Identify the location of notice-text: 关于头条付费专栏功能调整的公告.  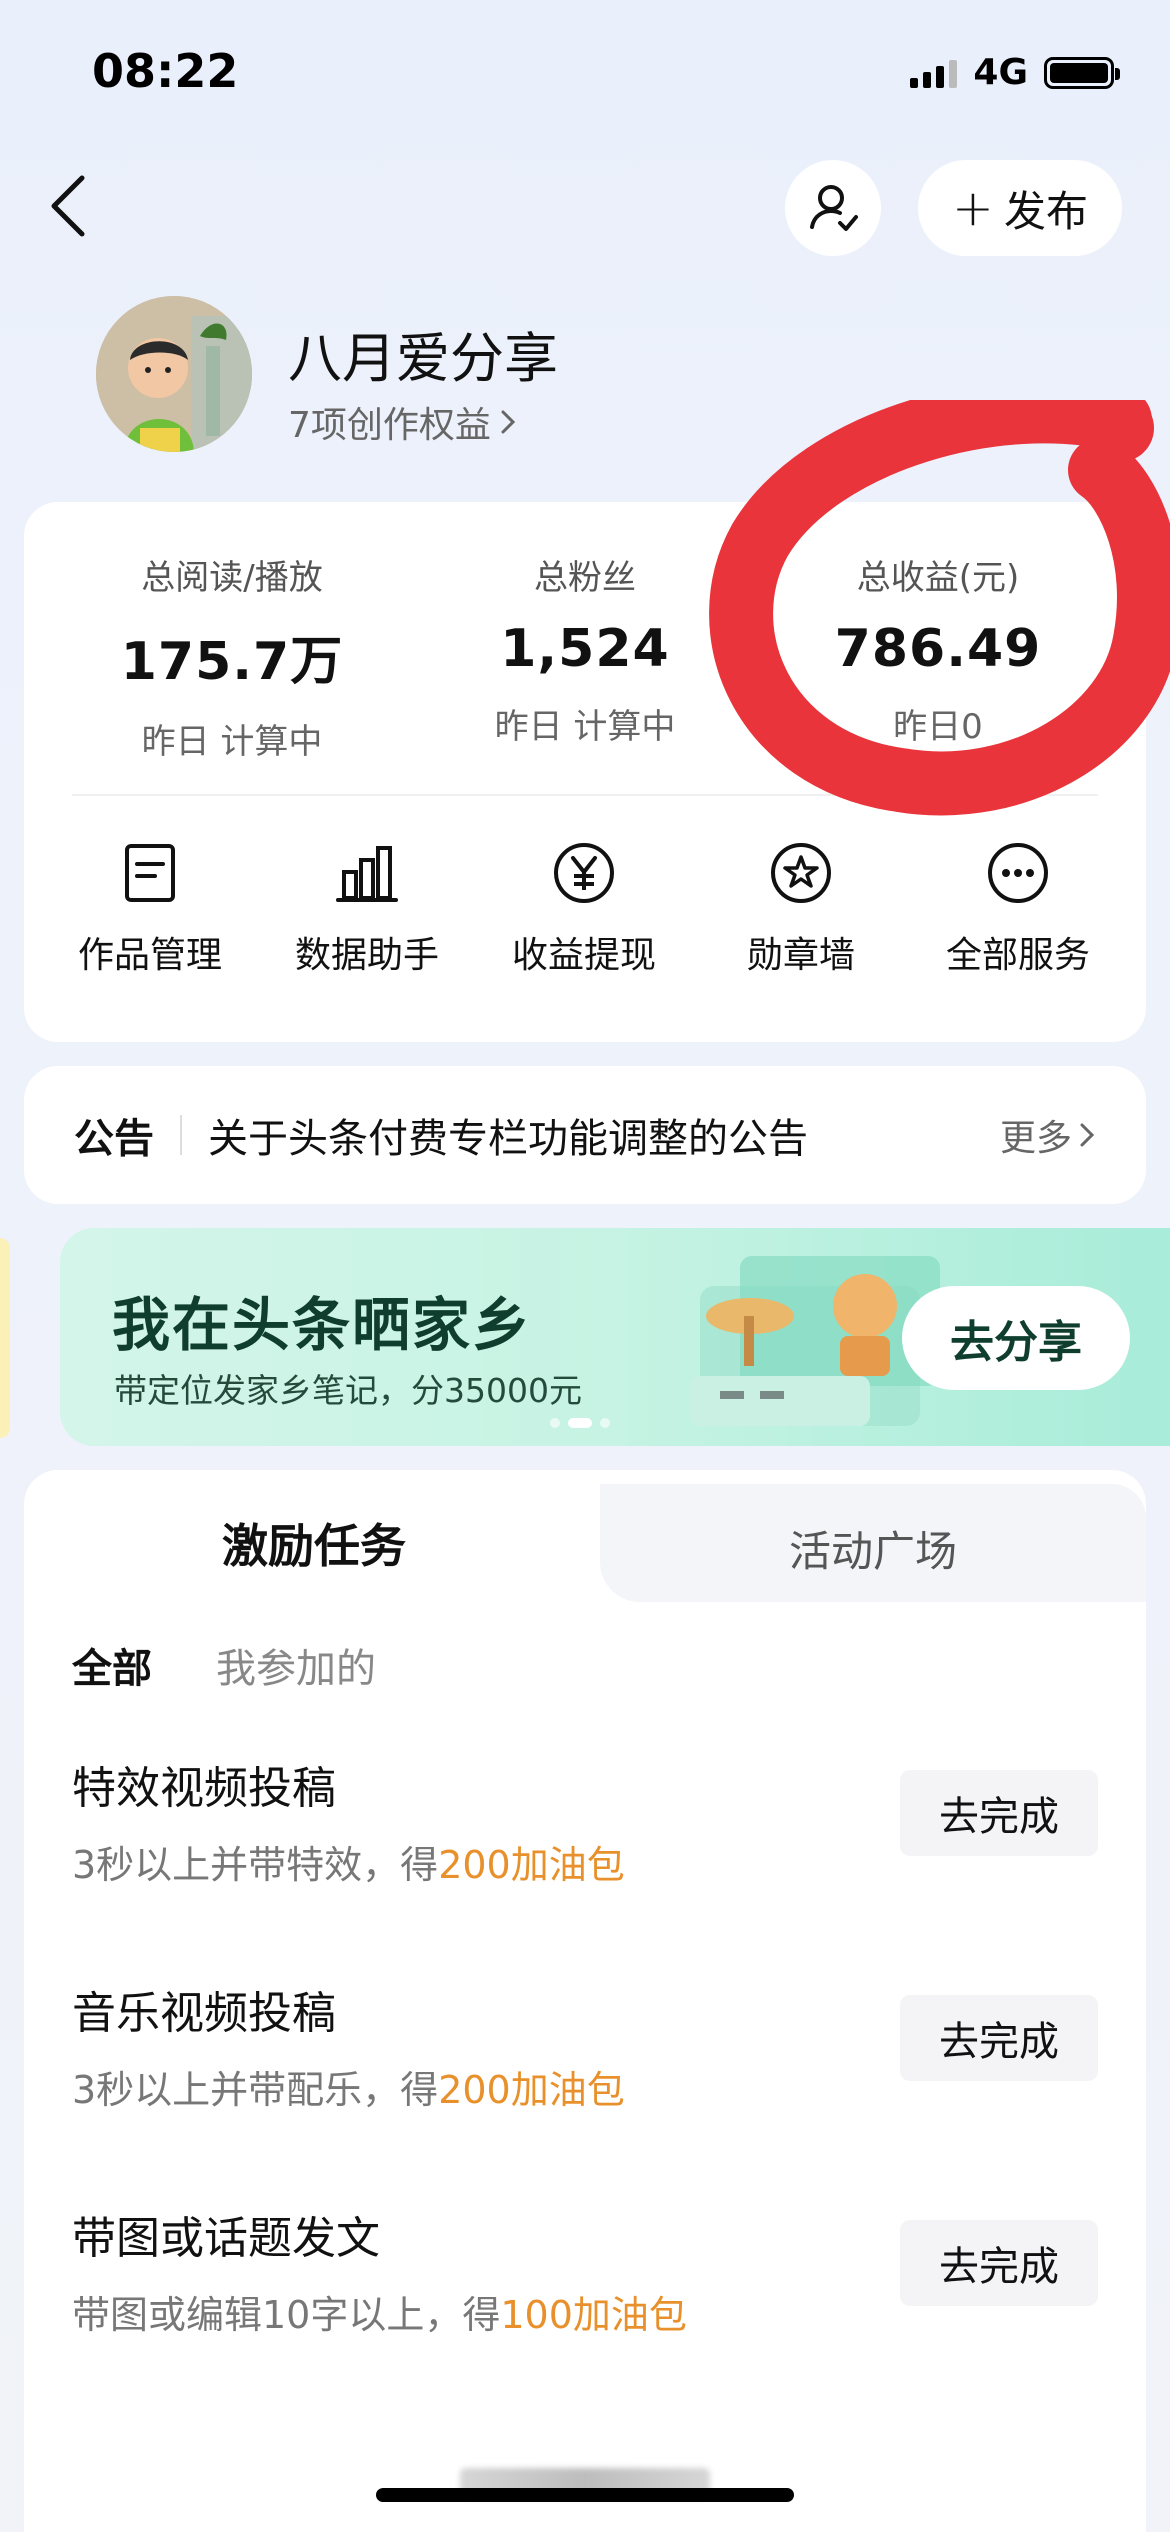
(604, 1135).